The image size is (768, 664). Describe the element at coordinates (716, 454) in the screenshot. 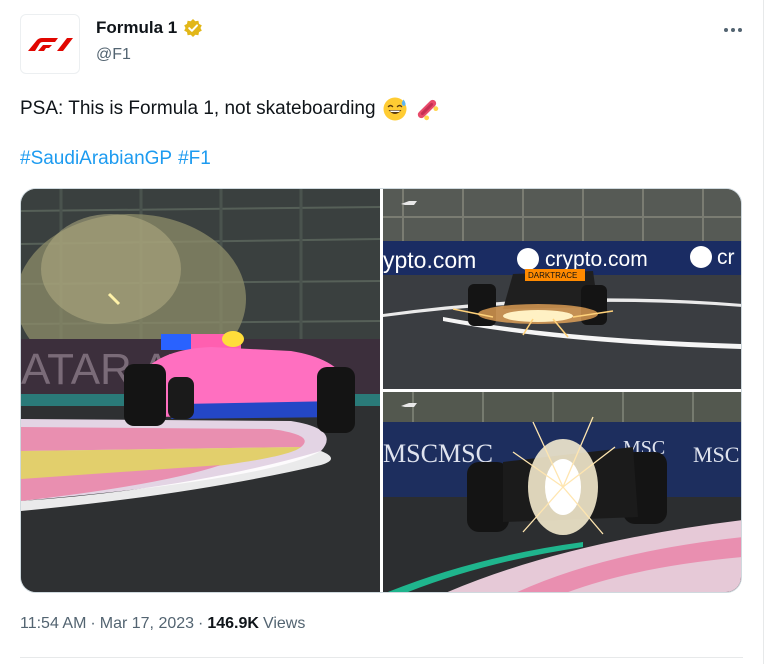

I see `msc-signage-right: MSC` at that location.